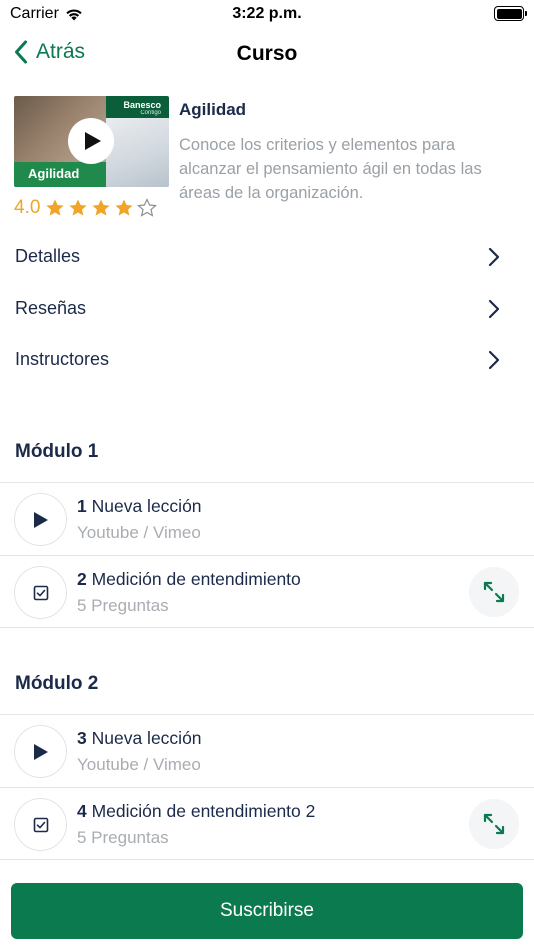 This screenshot has height=950, width=534. I want to click on lesson-title: 4 Medición de entendimiento 2, so click(196, 811).